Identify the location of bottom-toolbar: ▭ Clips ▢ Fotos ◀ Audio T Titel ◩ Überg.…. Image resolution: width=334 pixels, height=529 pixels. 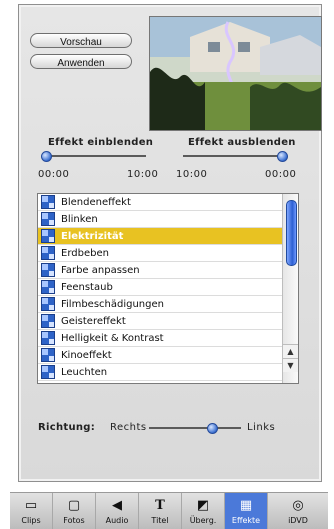
(169, 510).